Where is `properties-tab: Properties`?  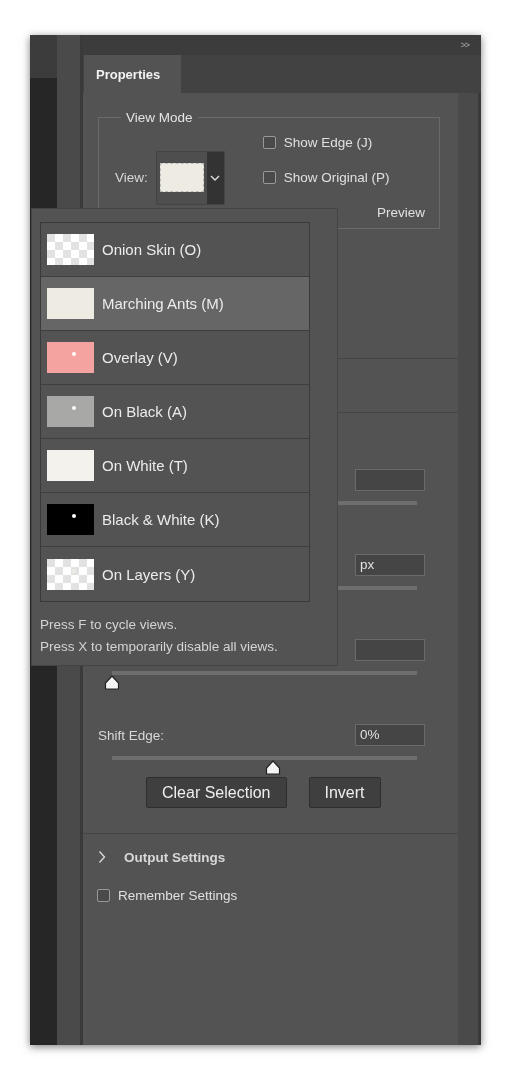
properties-tab: Properties is located at coordinates (132, 74).